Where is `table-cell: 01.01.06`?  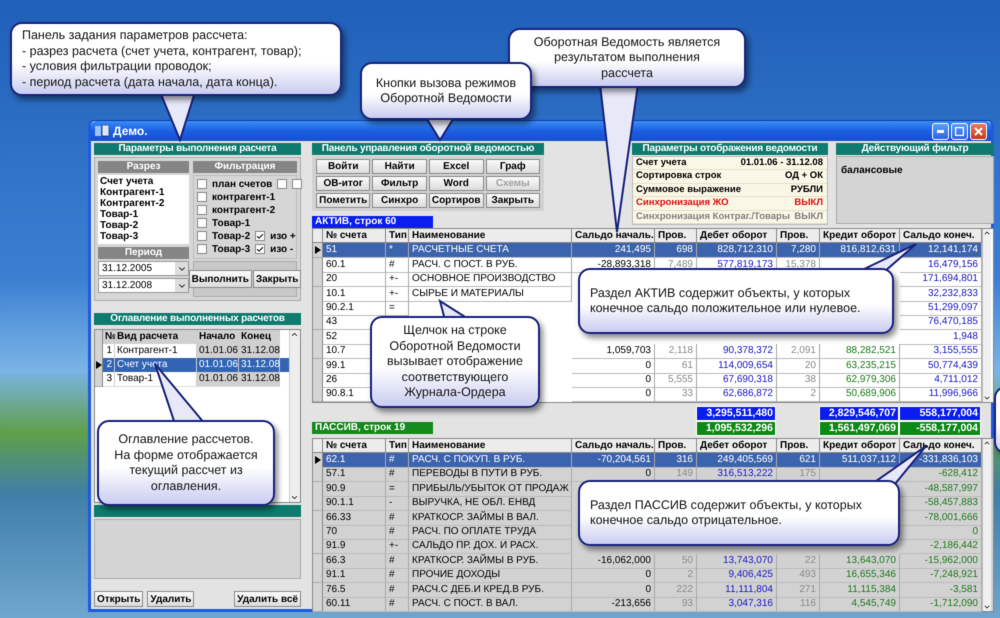
table-cell: 01.01.06 is located at coordinates (218, 365).